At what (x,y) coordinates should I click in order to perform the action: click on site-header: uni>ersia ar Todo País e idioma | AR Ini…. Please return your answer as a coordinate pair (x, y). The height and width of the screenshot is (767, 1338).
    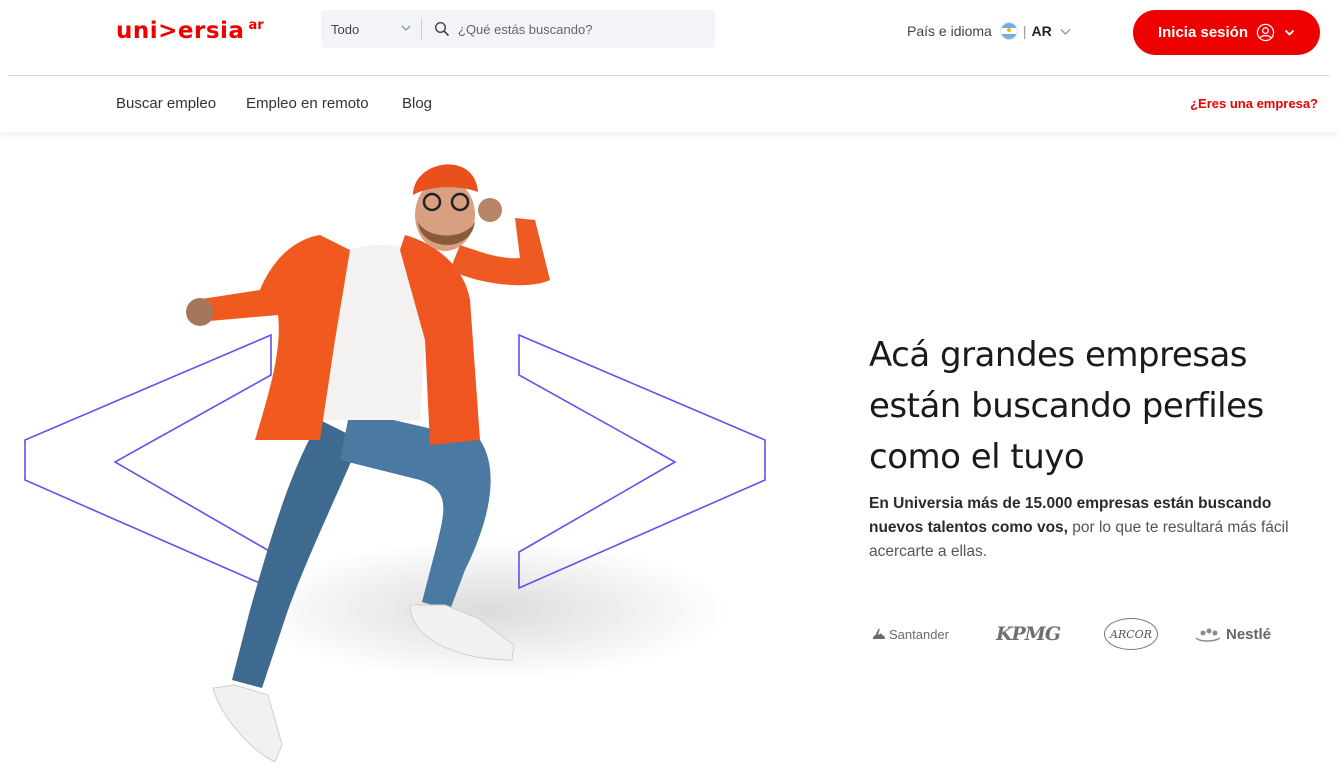
    Looking at the image, I should click on (669, 38).